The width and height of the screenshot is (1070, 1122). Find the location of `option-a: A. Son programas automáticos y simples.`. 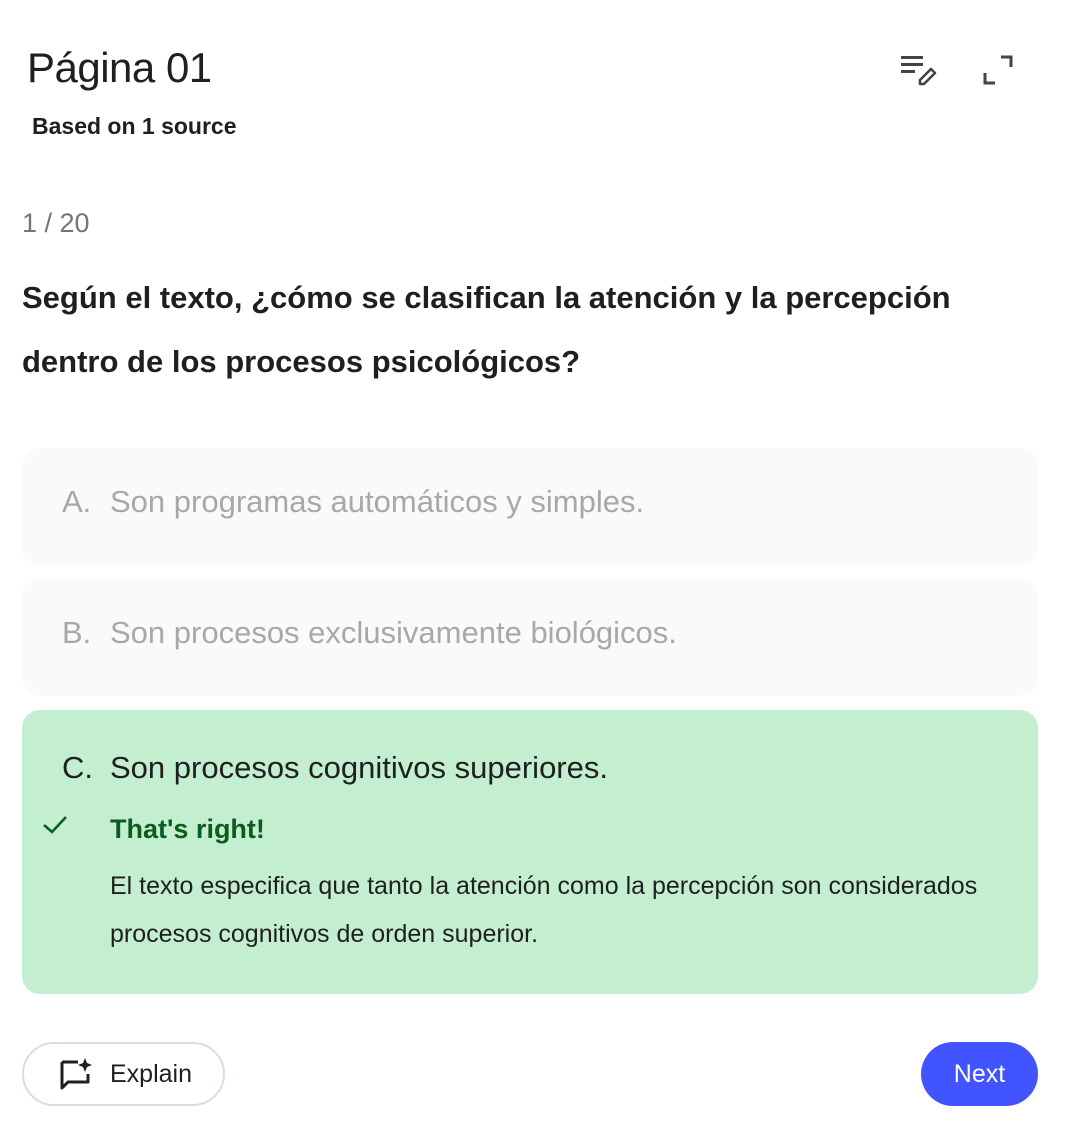

option-a: A. Son programas automáticos y simples. is located at coordinates (530, 506).